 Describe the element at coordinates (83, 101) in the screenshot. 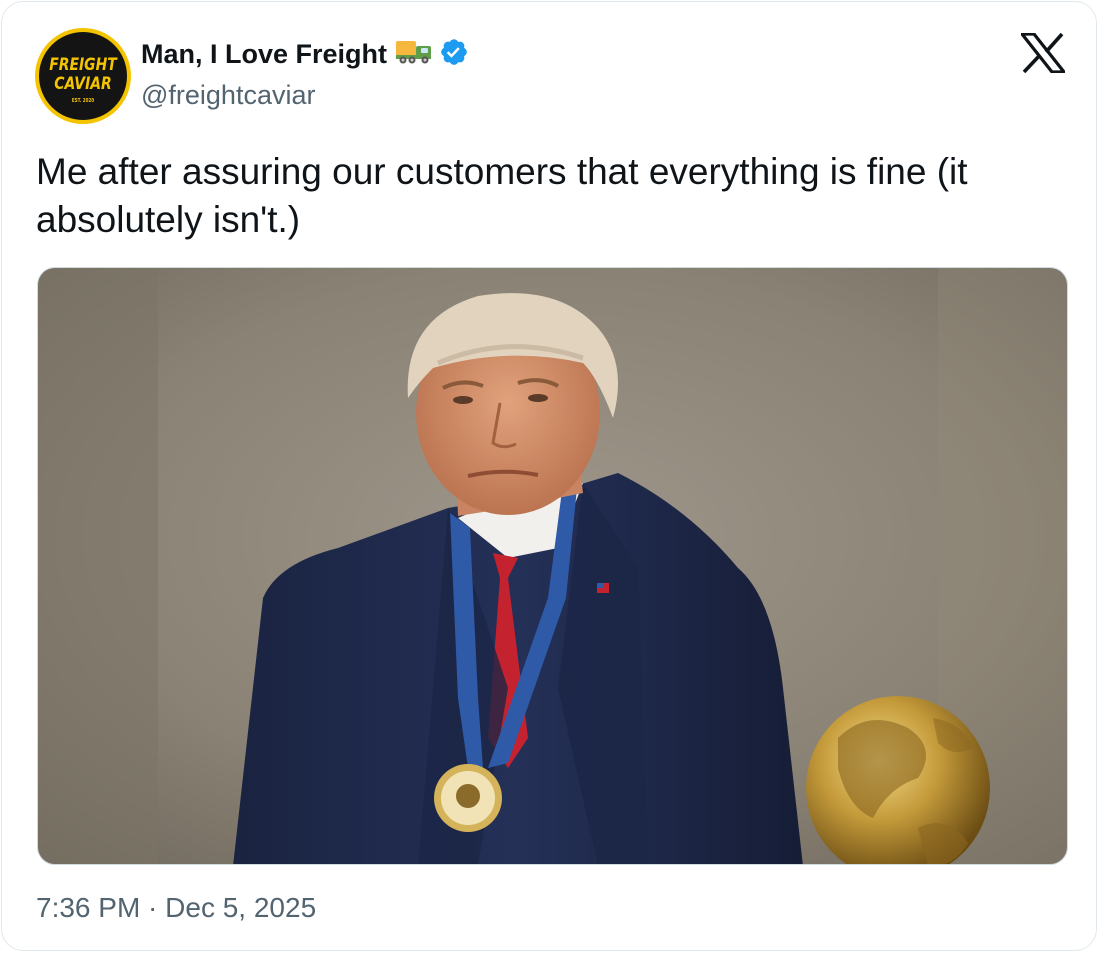

I see `avatar-logo-line3: EST. 2020` at that location.